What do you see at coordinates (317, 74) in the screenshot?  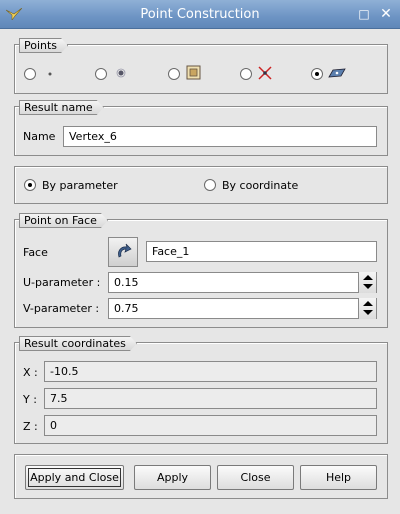 I see `radio-point-on-face` at bounding box center [317, 74].